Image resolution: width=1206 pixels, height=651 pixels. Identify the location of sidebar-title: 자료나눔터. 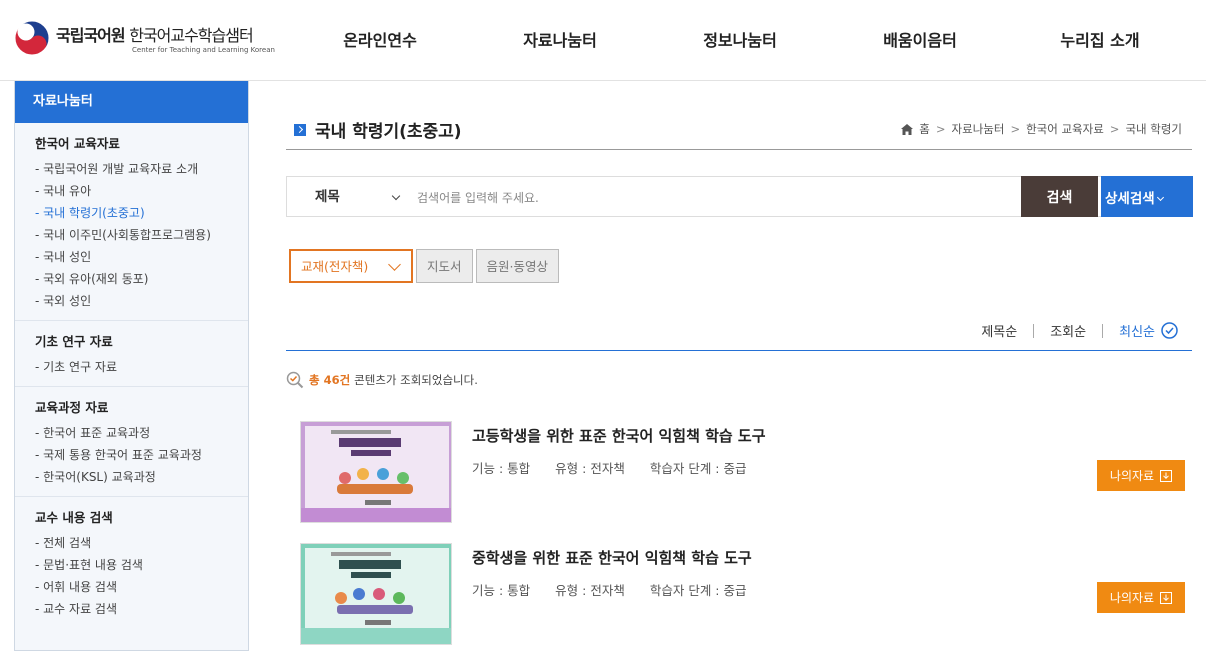
(131, 102).